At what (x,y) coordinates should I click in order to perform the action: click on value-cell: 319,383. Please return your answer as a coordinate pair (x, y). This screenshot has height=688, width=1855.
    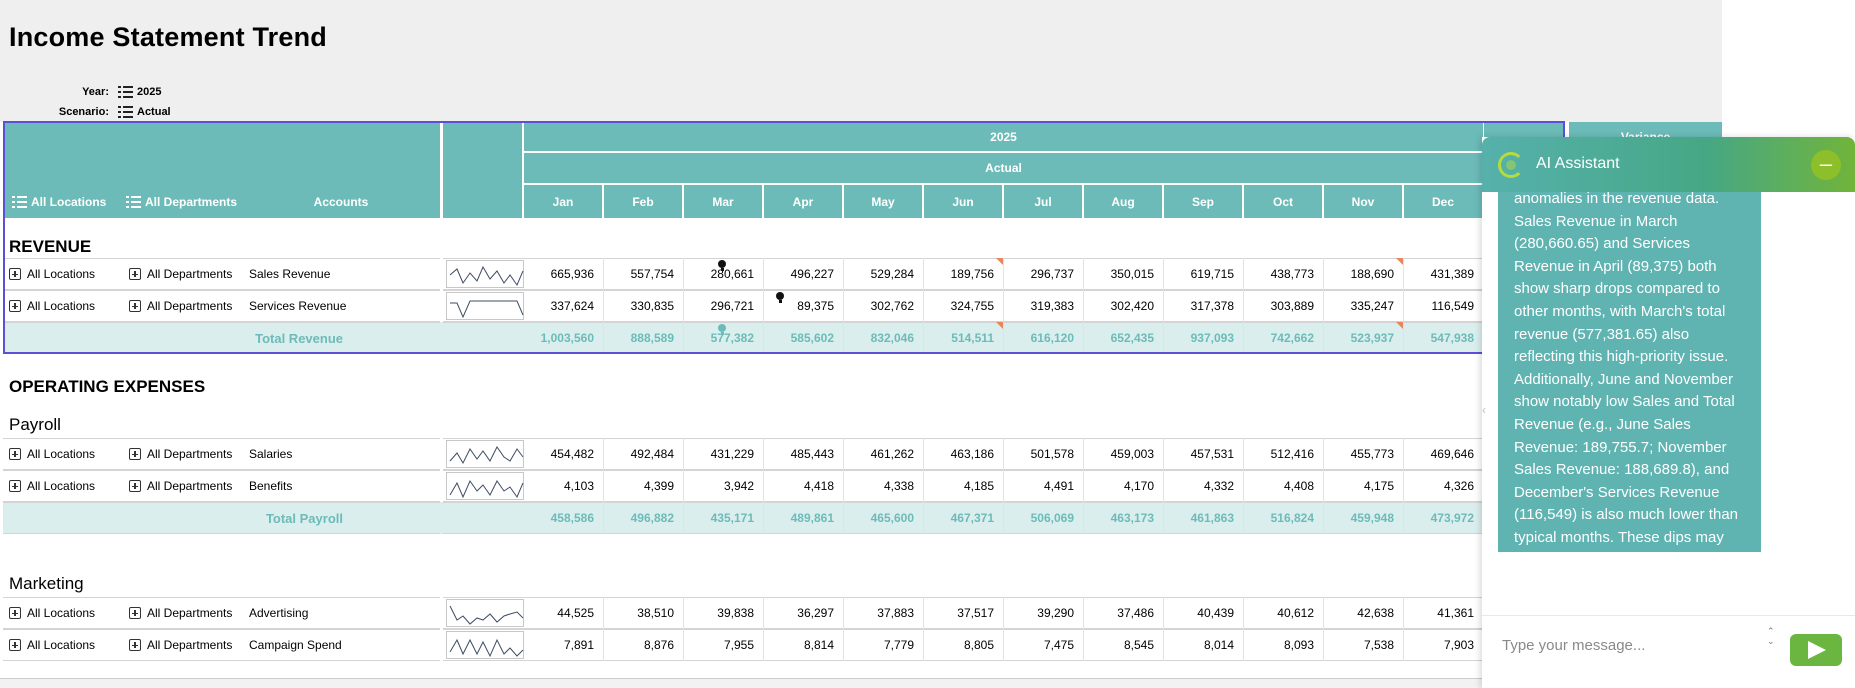
    Looking at the image, I should click on (1039, 306).